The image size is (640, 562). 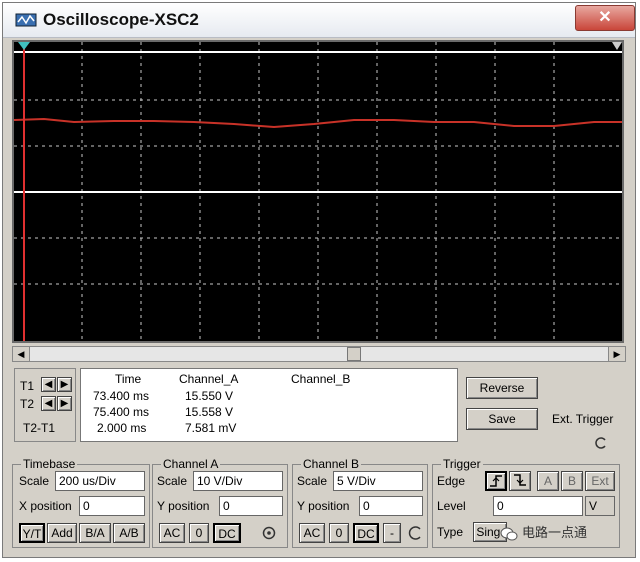 What do you see at coordinates (64, 403) in the screenshot?
I see `t2-right-arrow-icon: ▶` at bounding box center [64, 403].